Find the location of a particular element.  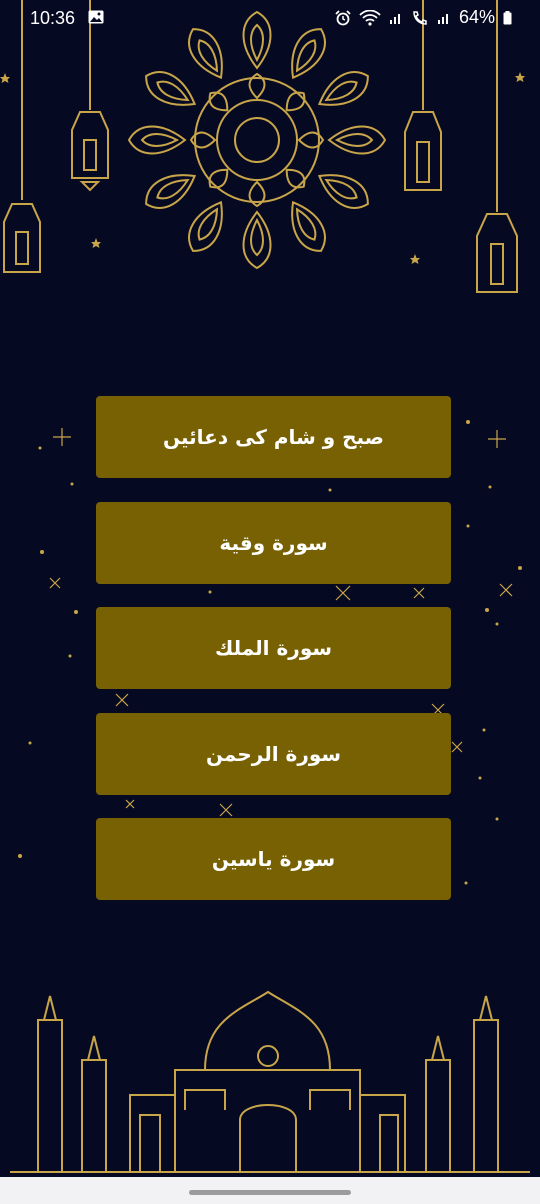

battery-percentage: 64% is located at coordinates (476, 17).